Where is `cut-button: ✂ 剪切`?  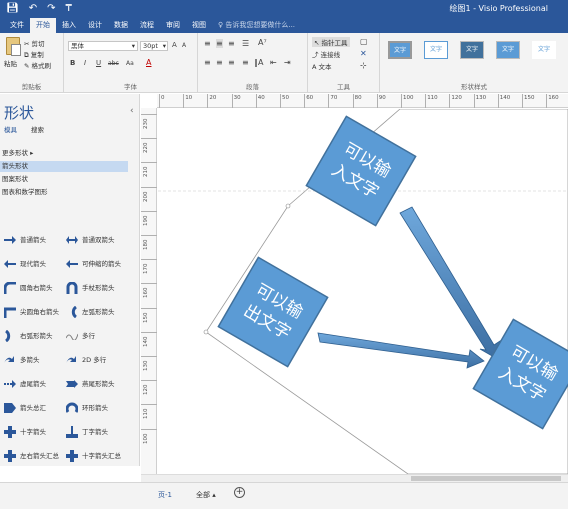 cut-button: ✂ 剪切 is located at coordinates (34, 43).